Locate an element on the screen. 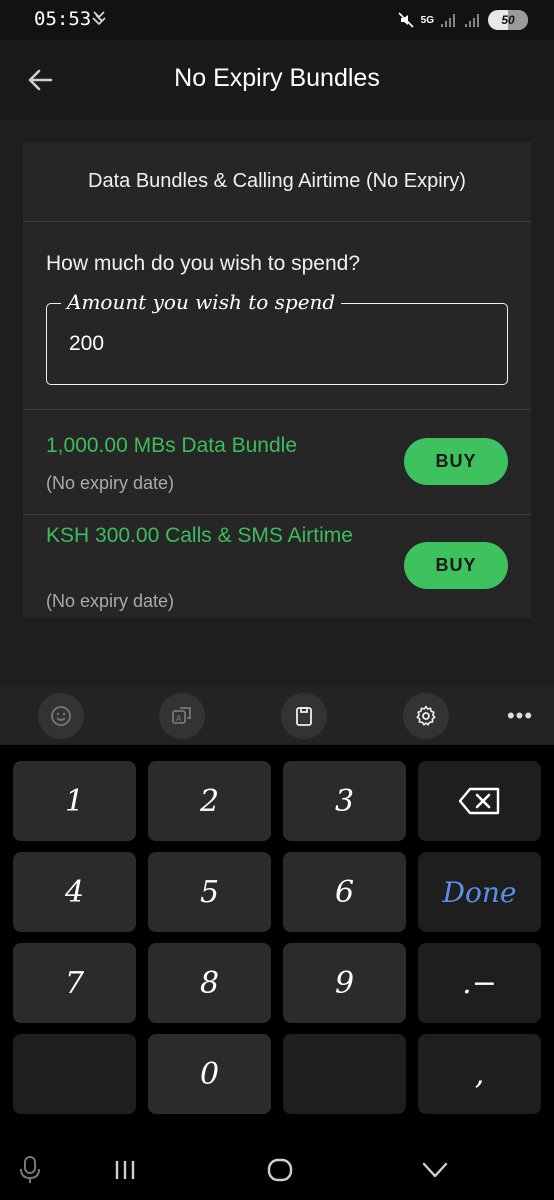 Image resolution: width=554 pixels, height=1200 pixels. amount-field: Amount you wish to spend is located at coordinates (277, 337).